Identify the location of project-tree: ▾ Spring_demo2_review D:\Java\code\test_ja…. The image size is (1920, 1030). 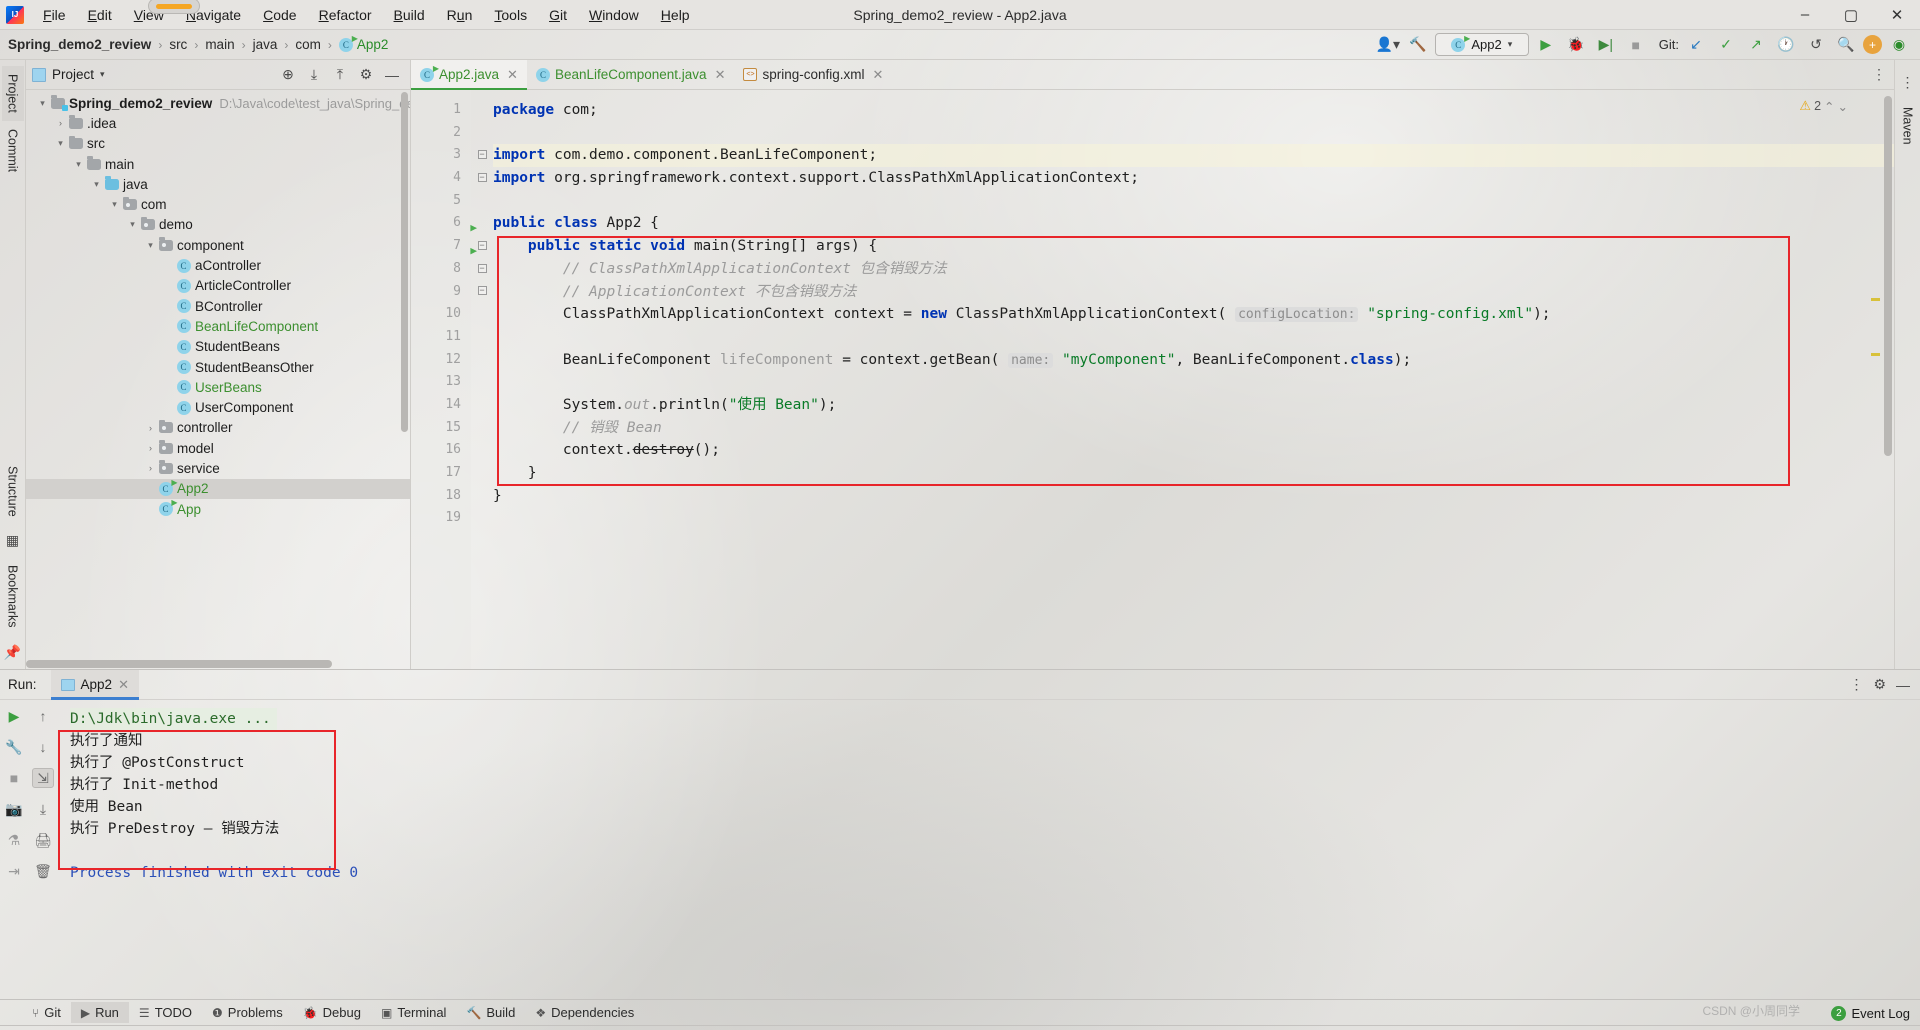
(218, 379).